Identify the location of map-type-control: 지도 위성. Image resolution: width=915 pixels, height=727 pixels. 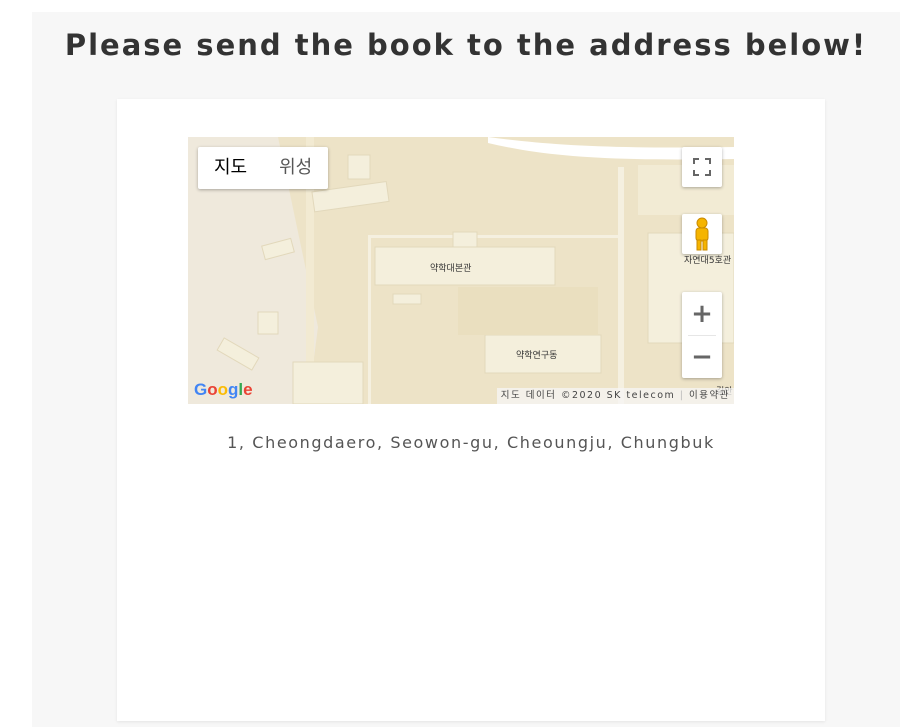
(263, 168).